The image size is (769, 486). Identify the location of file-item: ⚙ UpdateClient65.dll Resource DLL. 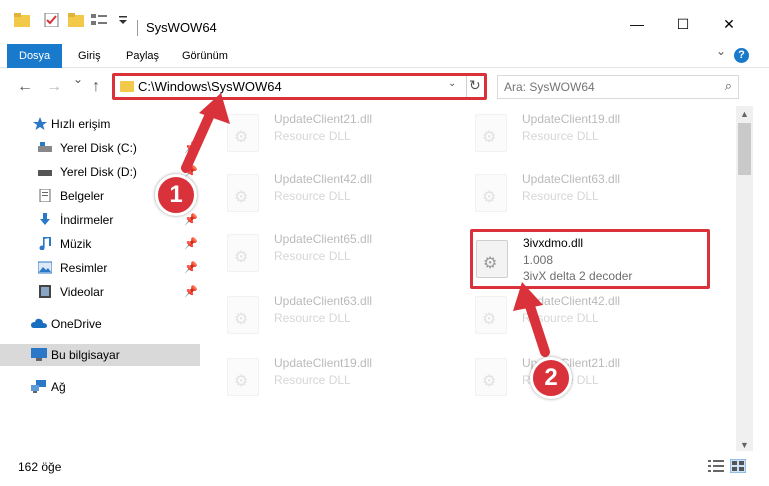
(344, 254).